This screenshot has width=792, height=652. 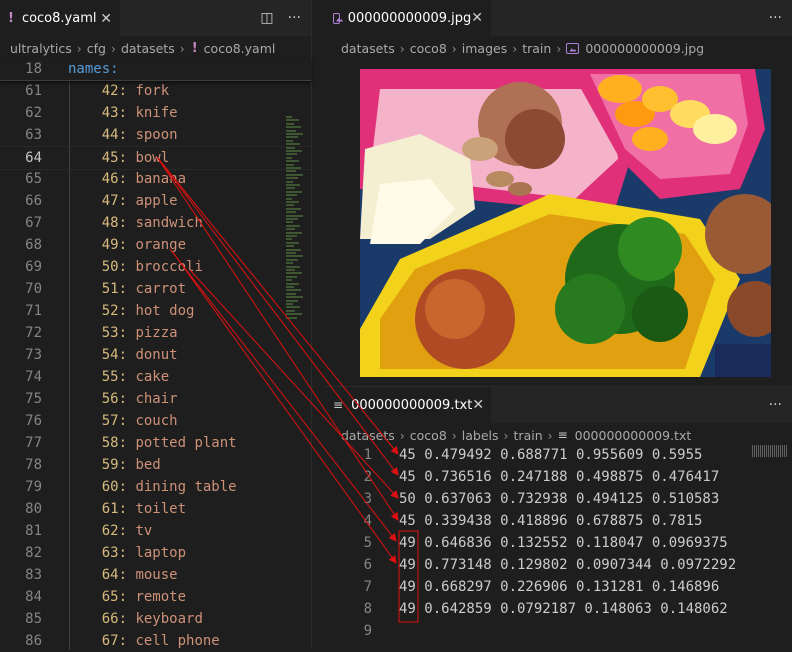 I want to click on line-number: 70, so click(x=33, y=289).